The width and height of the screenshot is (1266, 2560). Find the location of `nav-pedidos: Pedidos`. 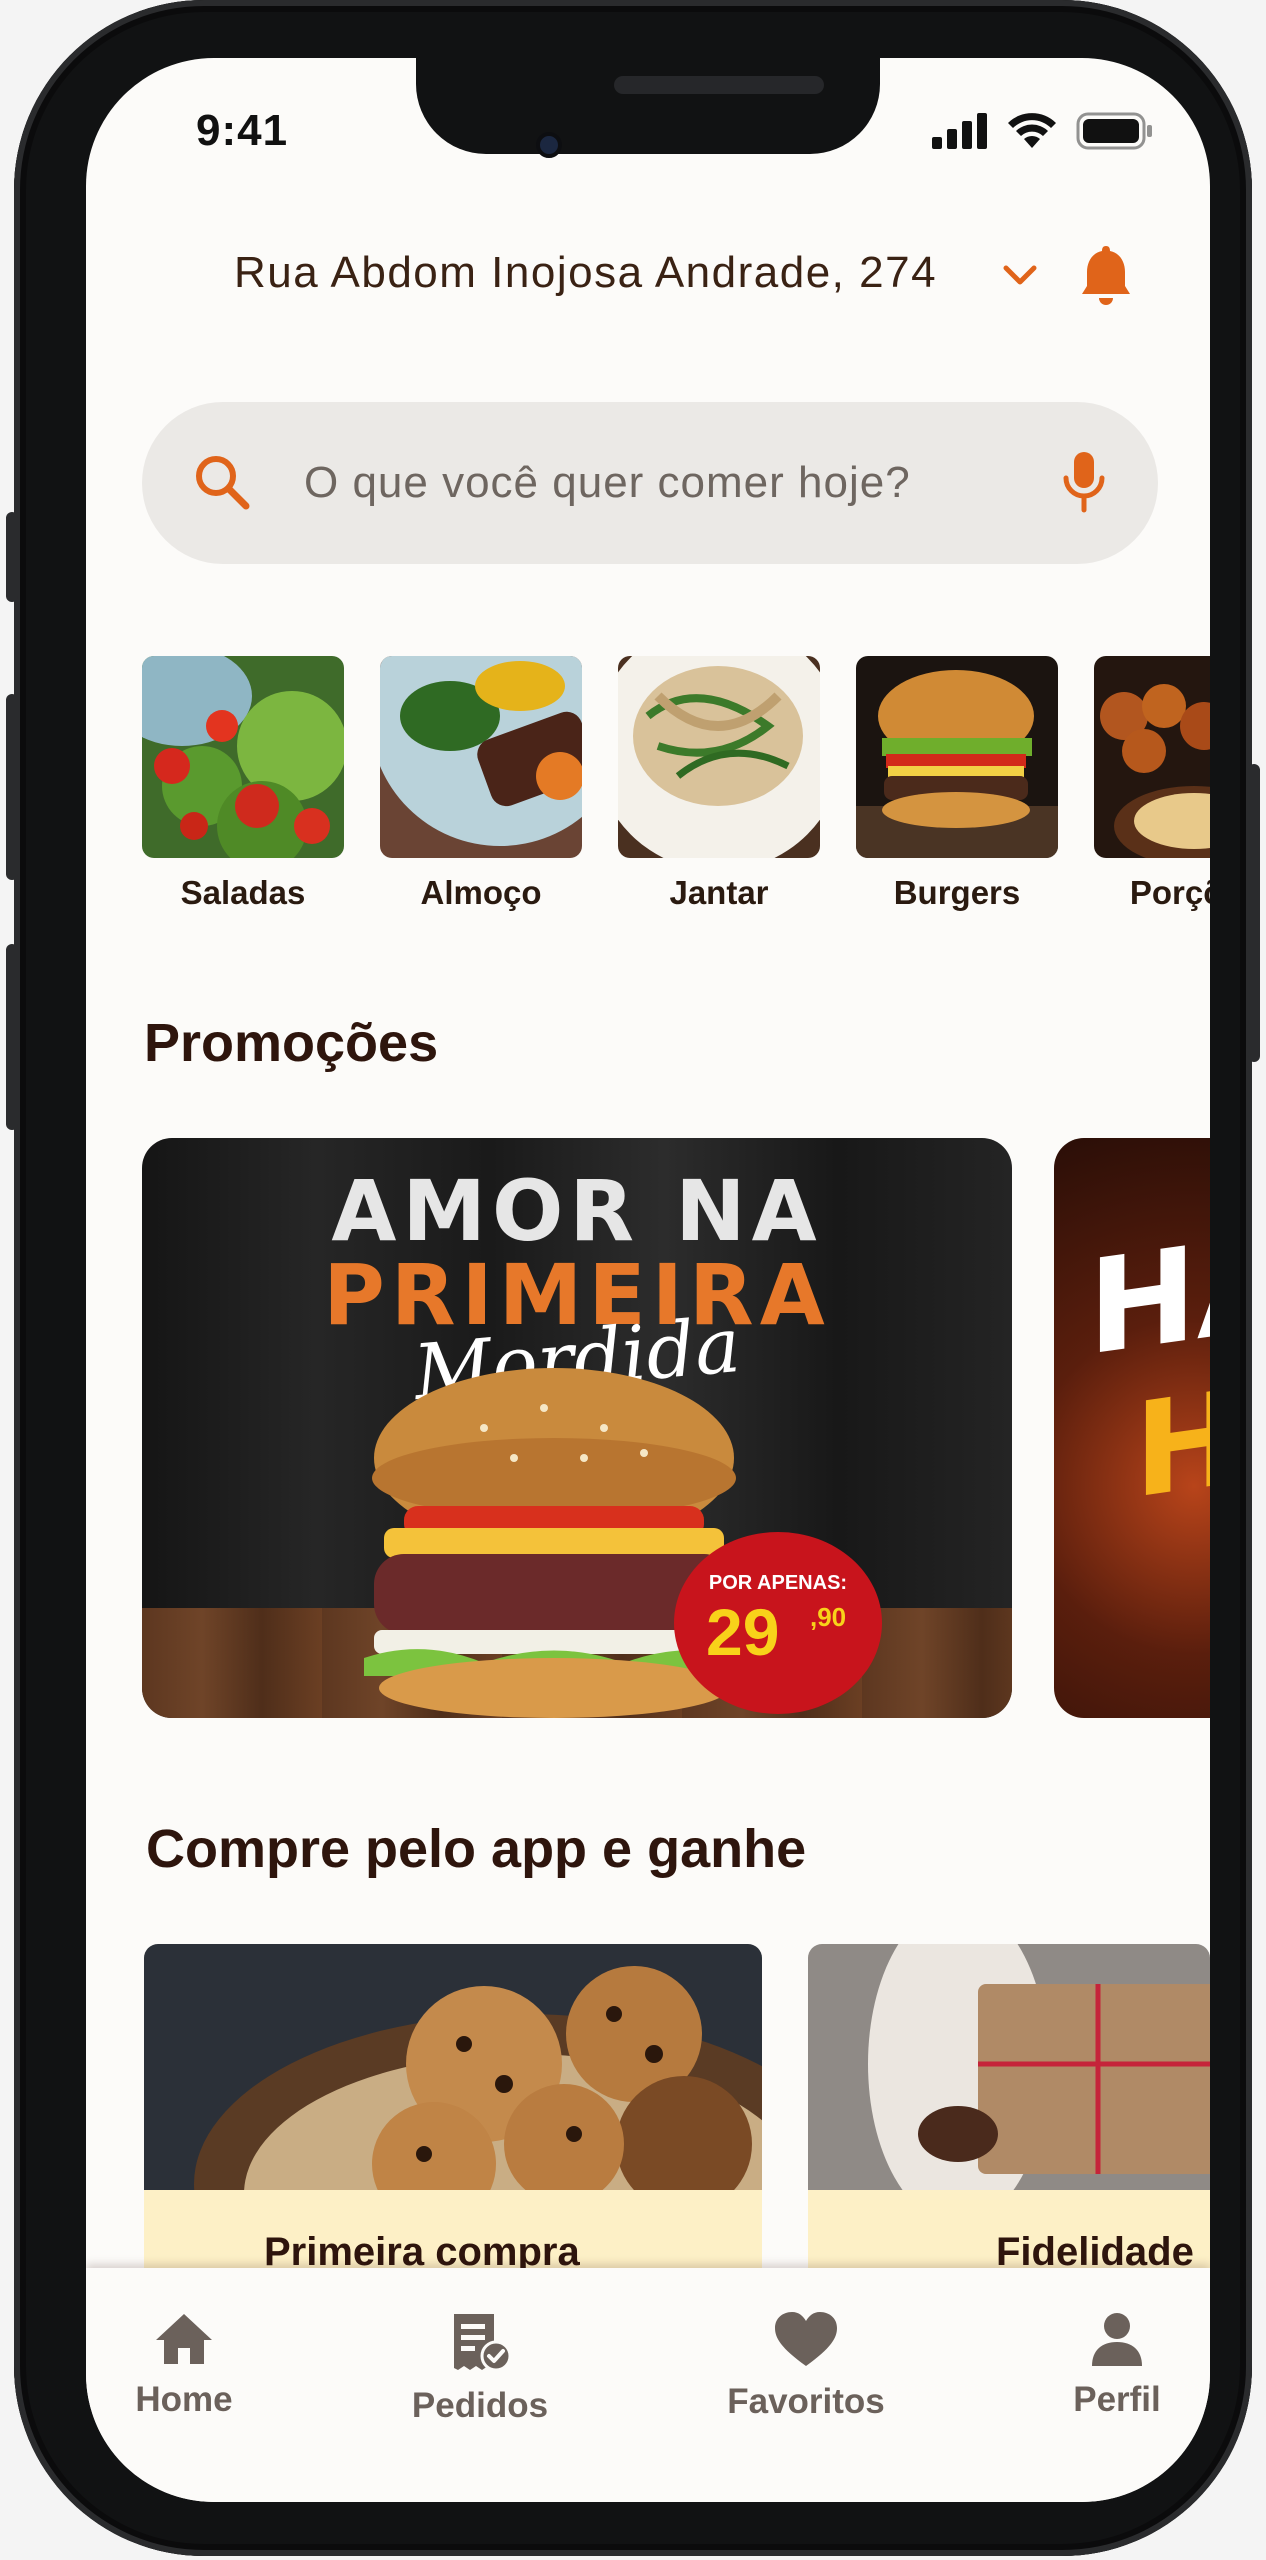

nav-pedidos: Pedidos is located at coordinates (480, 2369).